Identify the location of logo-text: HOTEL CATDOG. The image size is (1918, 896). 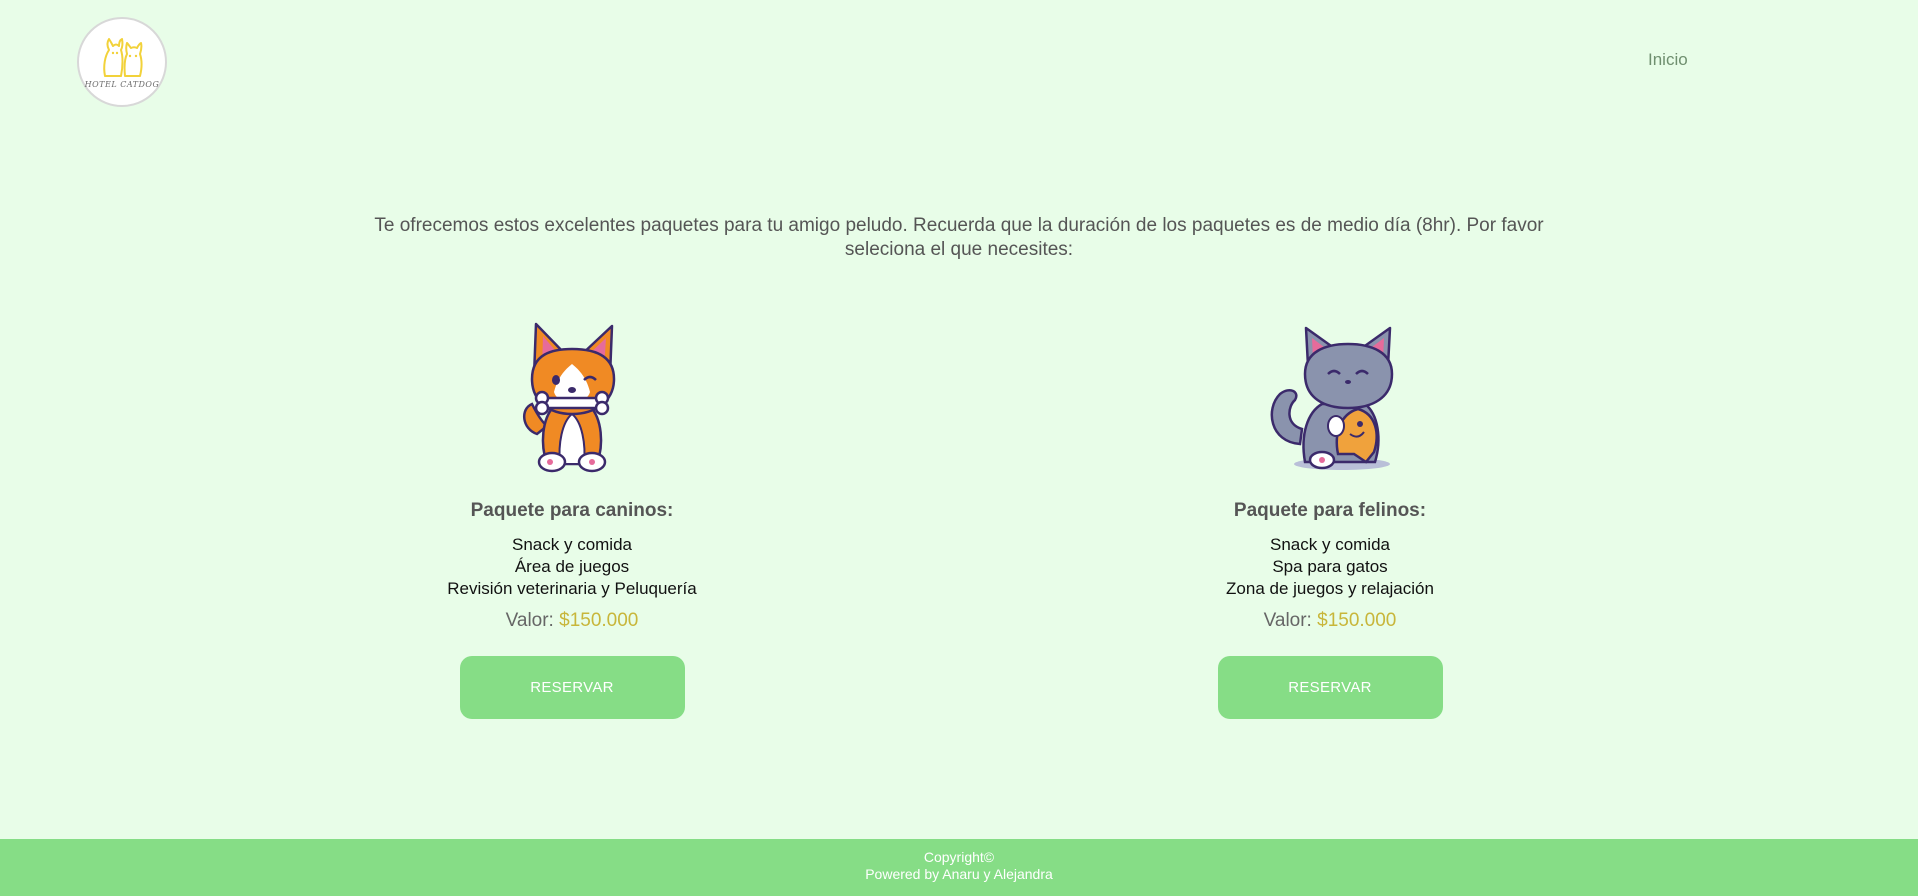
(122, 84).